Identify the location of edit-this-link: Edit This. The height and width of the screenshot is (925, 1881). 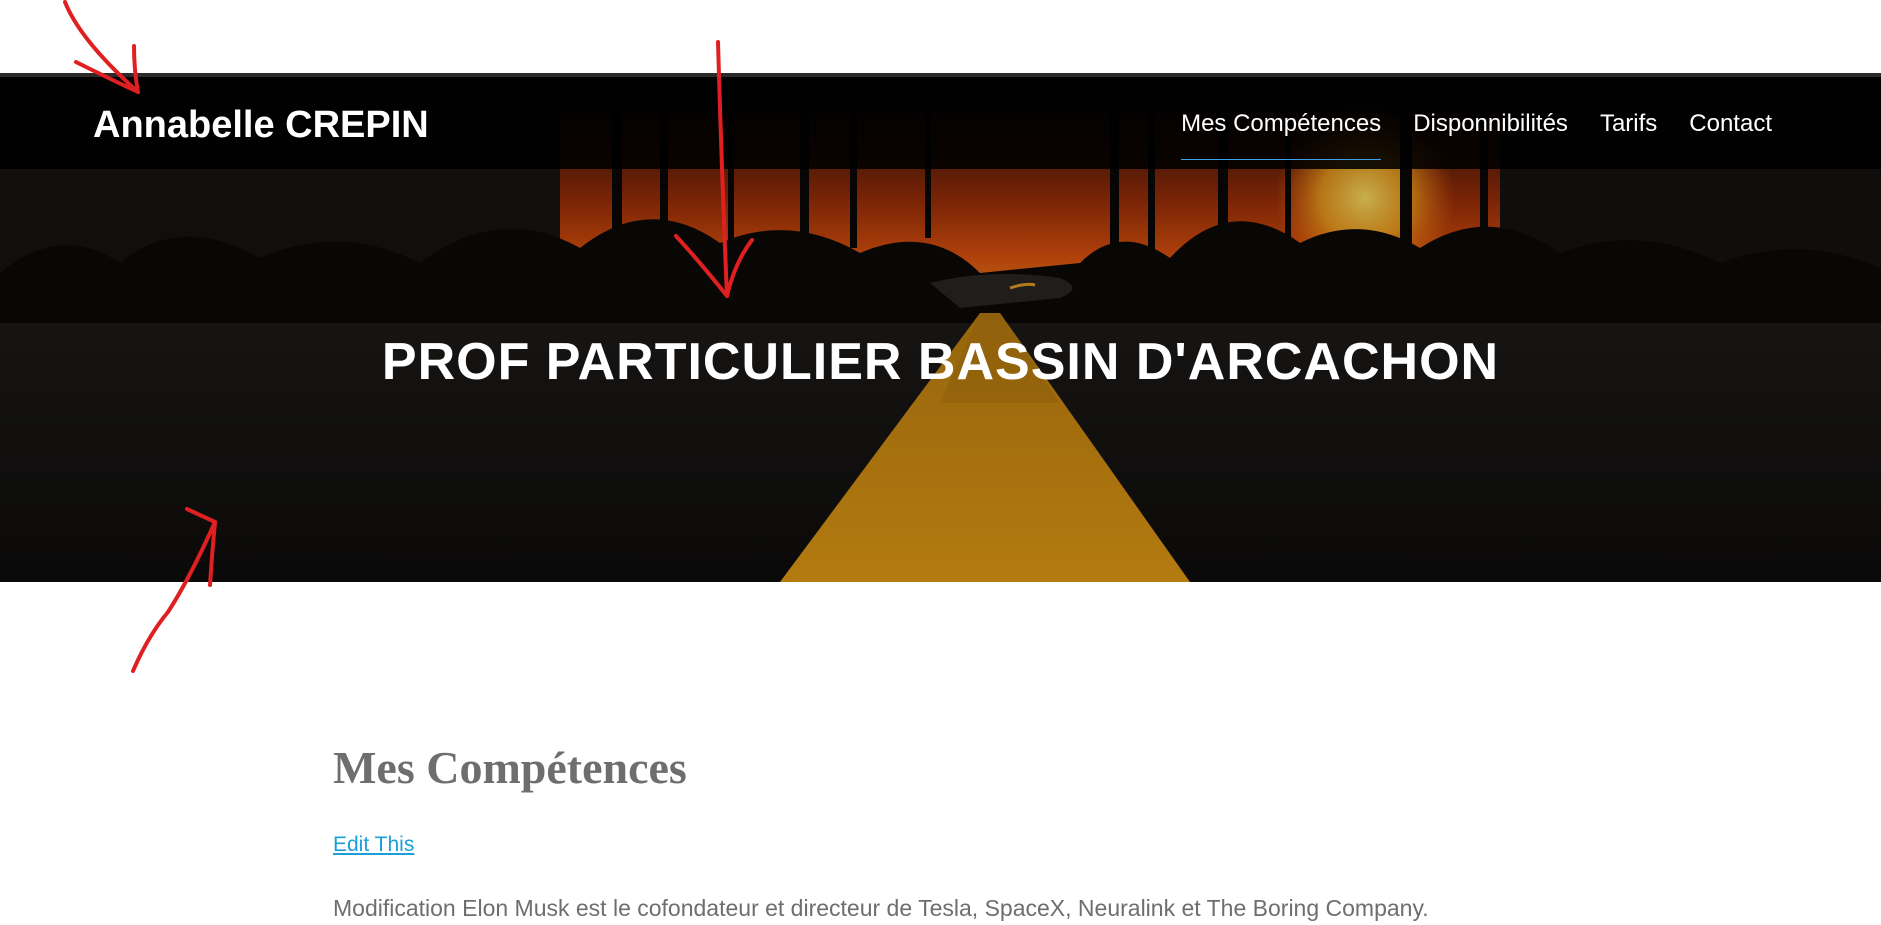
(373, 845).